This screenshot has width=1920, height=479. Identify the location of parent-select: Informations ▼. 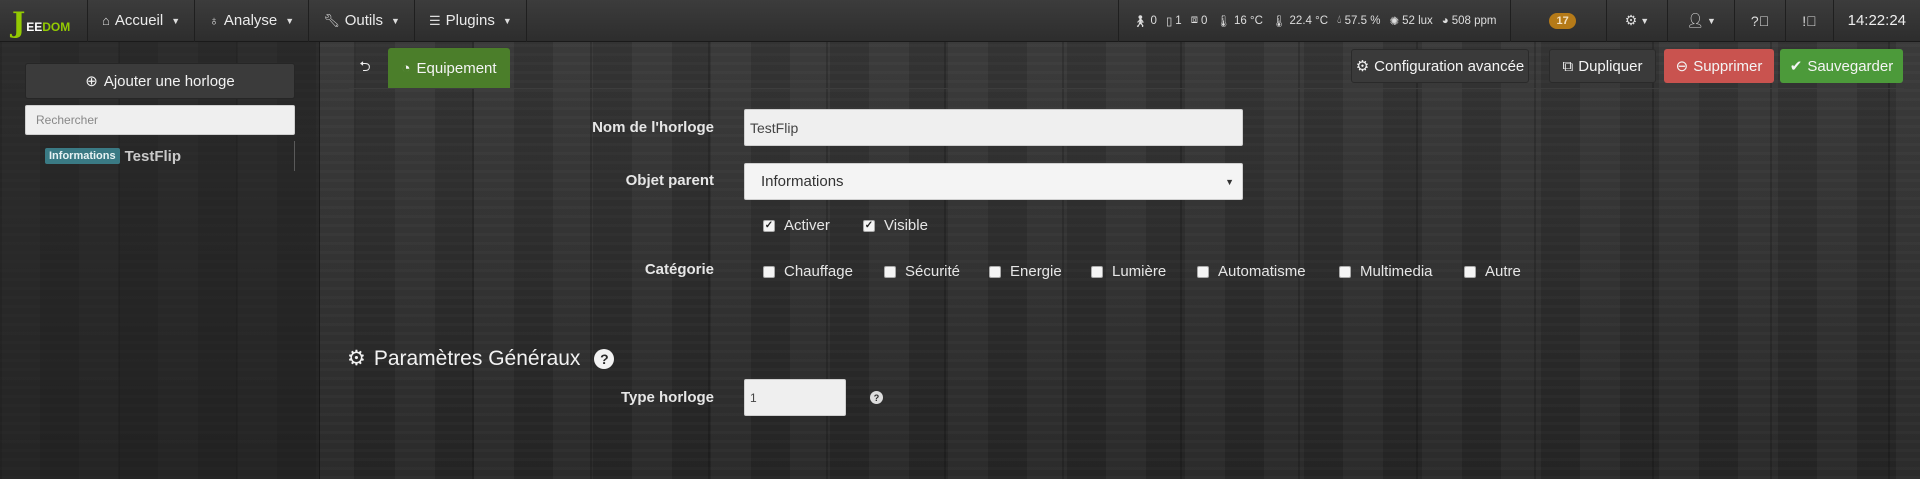
(993, 181).